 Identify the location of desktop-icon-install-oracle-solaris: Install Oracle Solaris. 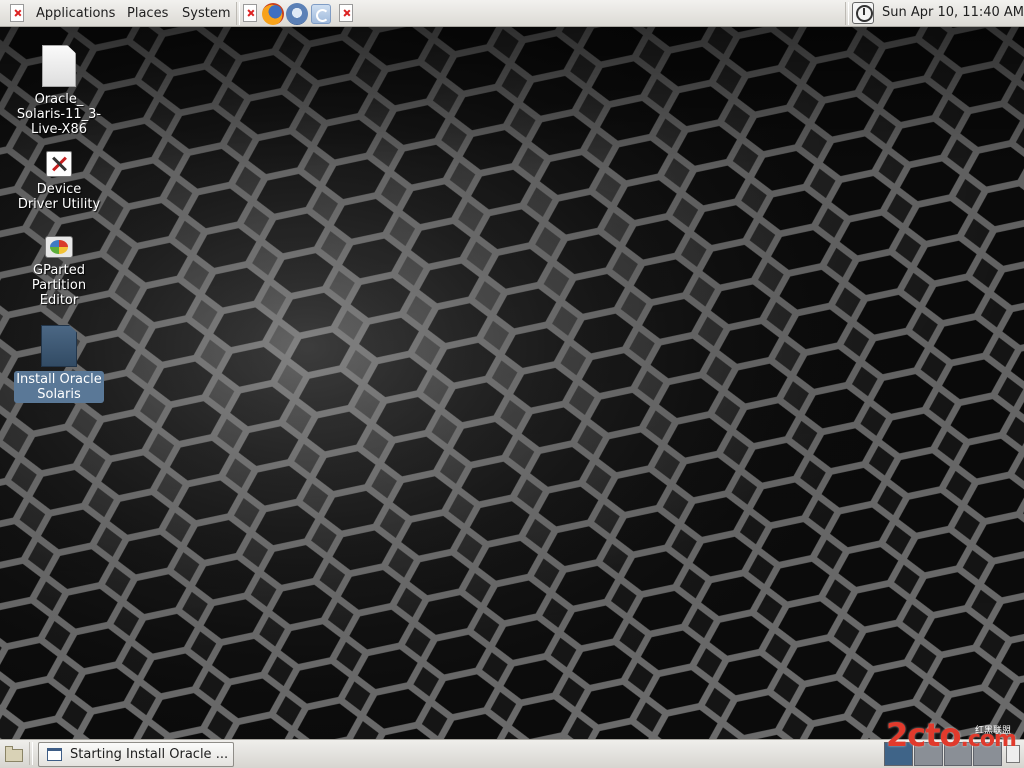
(59, 364).